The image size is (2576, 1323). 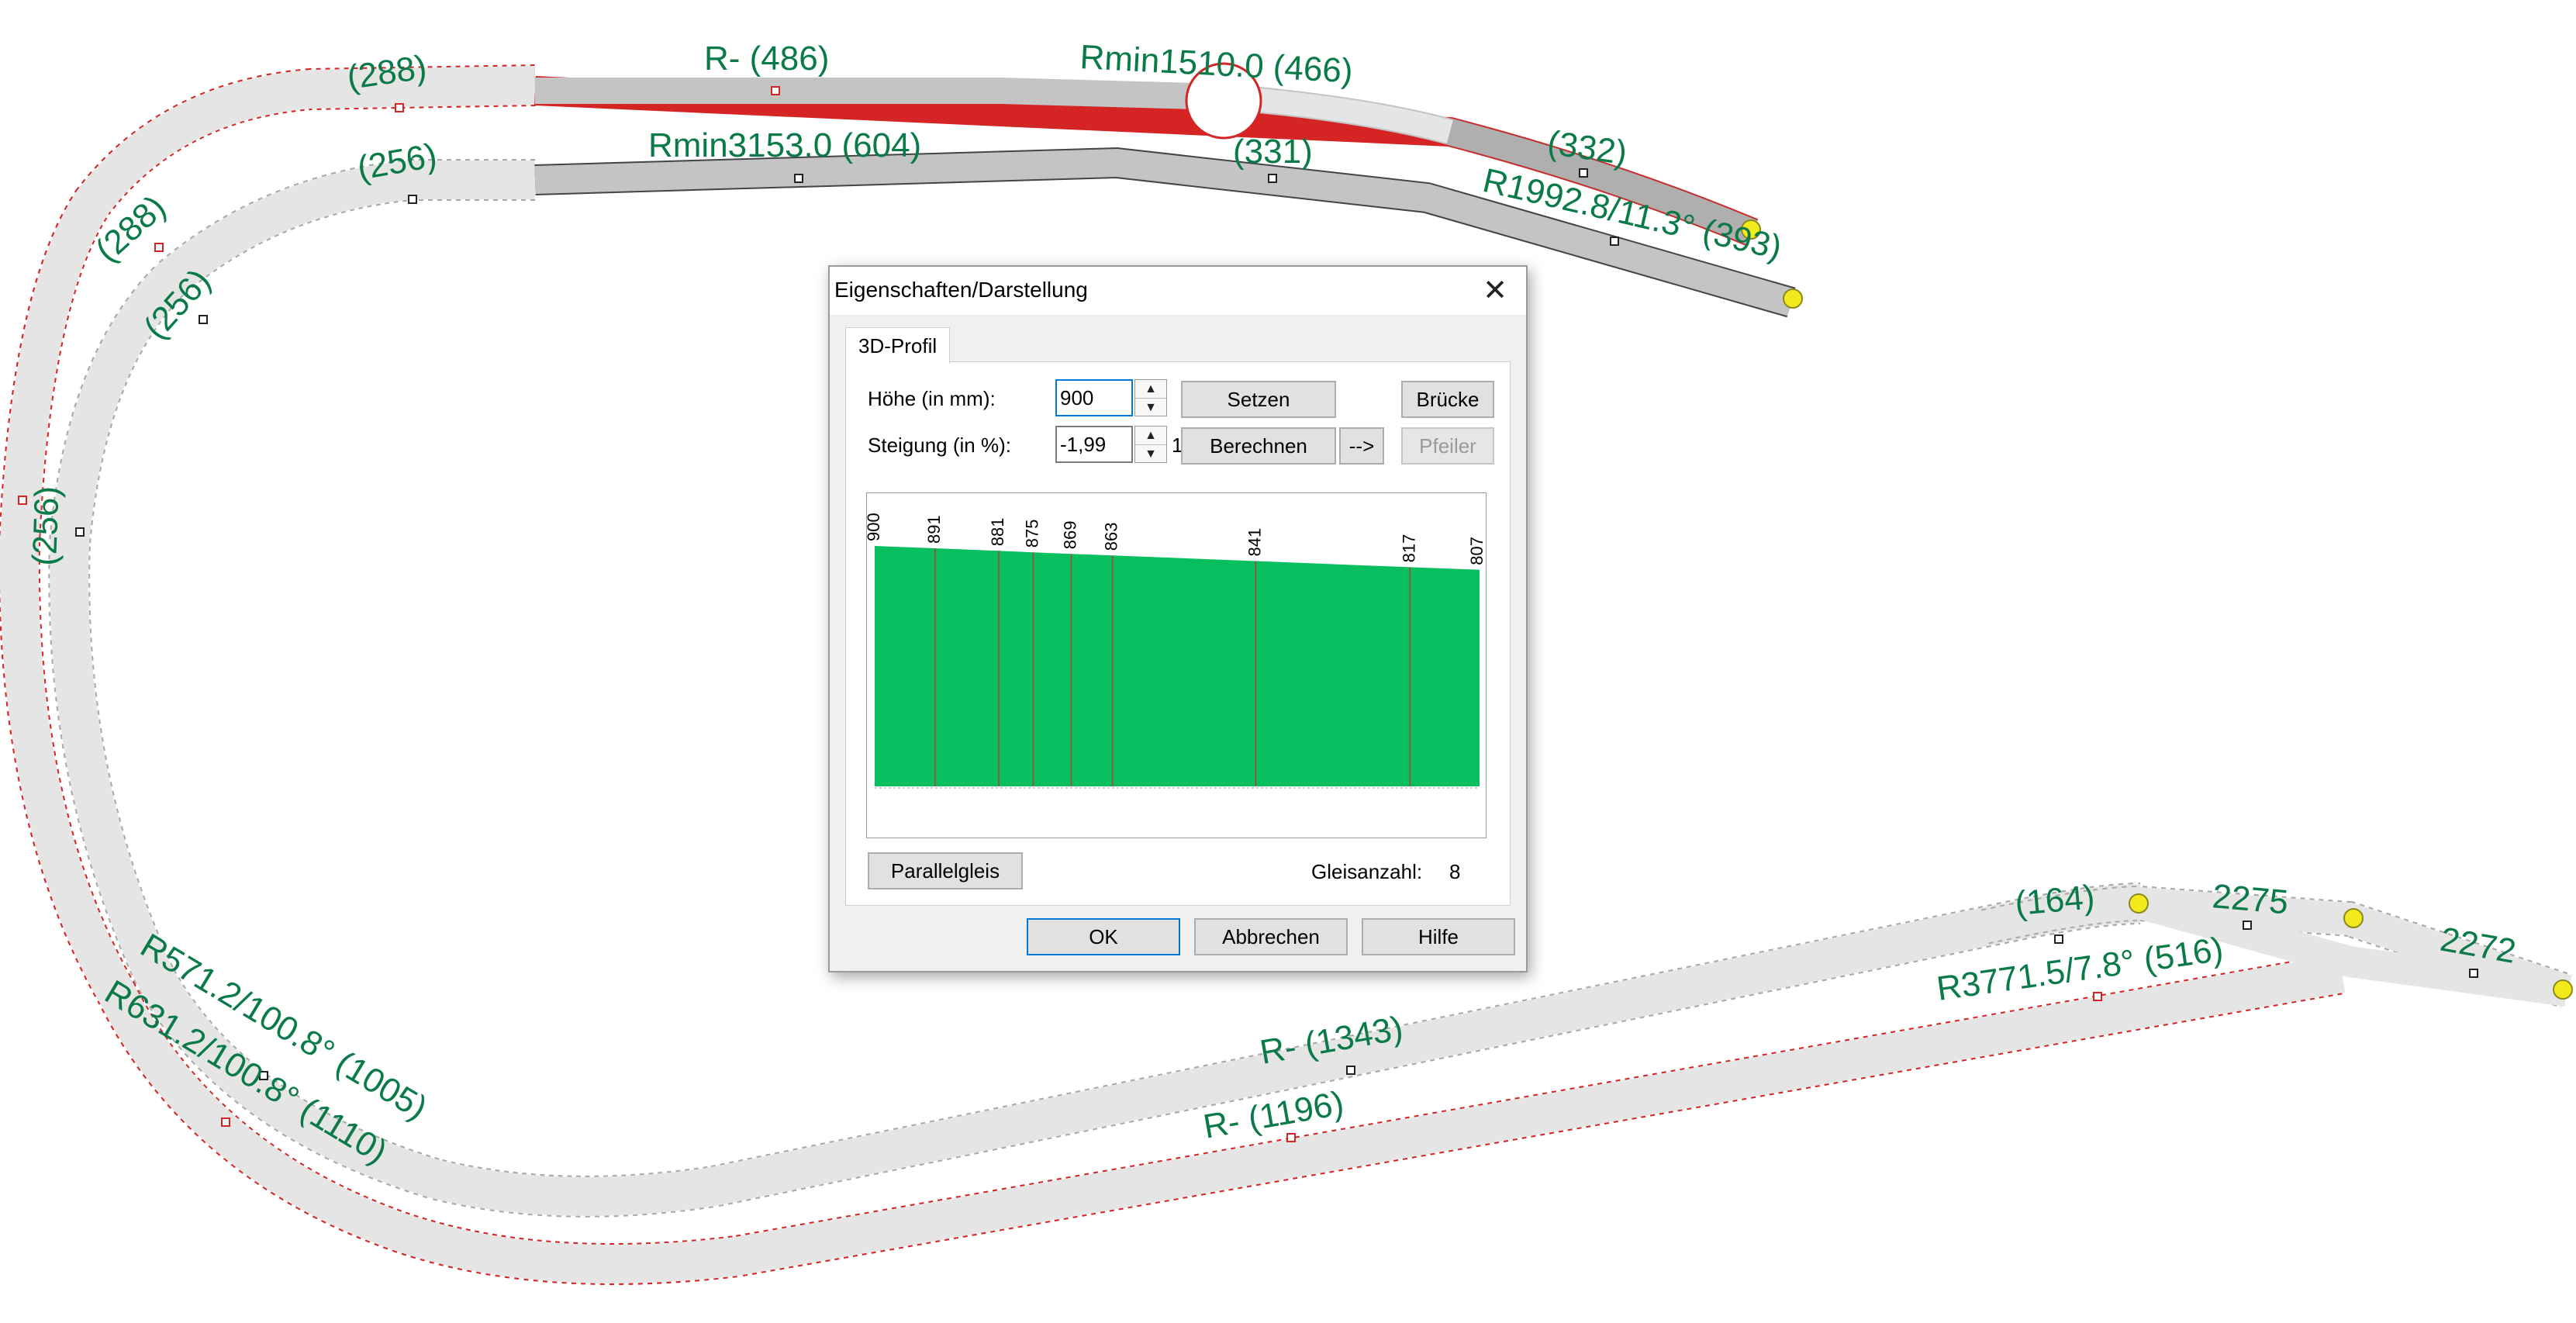 I want to click on track-label-2275: 2275, so click(x=2251, y=899).